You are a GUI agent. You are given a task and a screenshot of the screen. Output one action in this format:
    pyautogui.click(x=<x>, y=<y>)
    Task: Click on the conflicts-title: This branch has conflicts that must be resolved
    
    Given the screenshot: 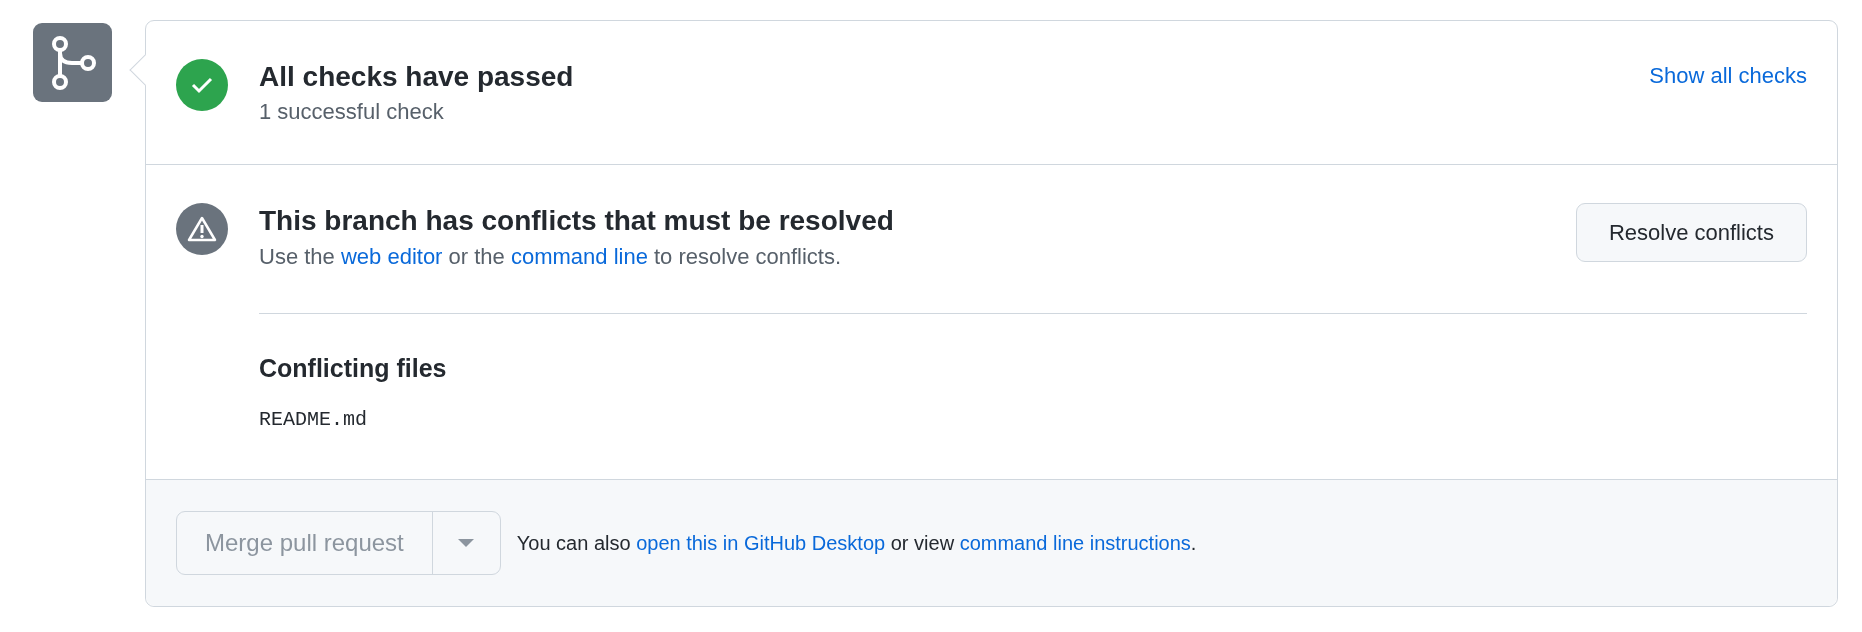 What is the action you would take?
    pyautogui.click(x=576, y=221)
    